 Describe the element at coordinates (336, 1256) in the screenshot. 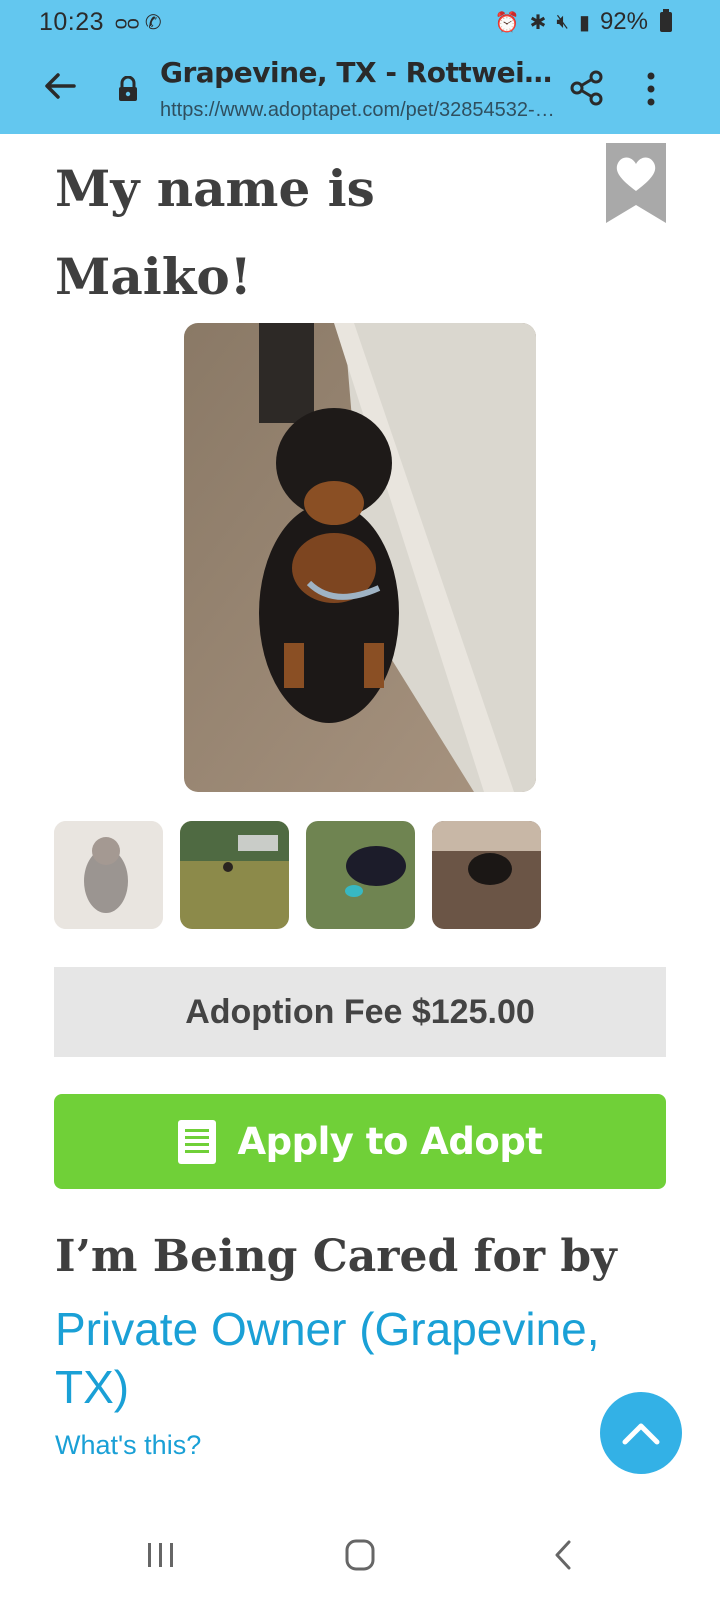

I see `caretaker-heading: I’m Being Cared for by` at that location.